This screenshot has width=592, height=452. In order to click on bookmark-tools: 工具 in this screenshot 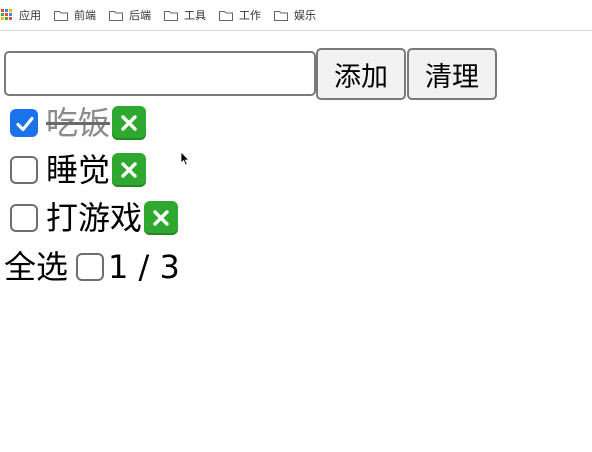, I will do `click(185, 15)`.